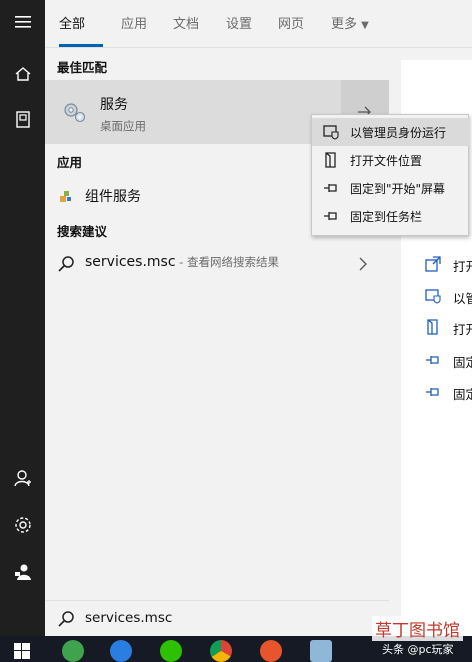  What do you see at coordinates (75, 113) in the screenshot?
I see `services-gear-icon` at bounding box center [75, 113].